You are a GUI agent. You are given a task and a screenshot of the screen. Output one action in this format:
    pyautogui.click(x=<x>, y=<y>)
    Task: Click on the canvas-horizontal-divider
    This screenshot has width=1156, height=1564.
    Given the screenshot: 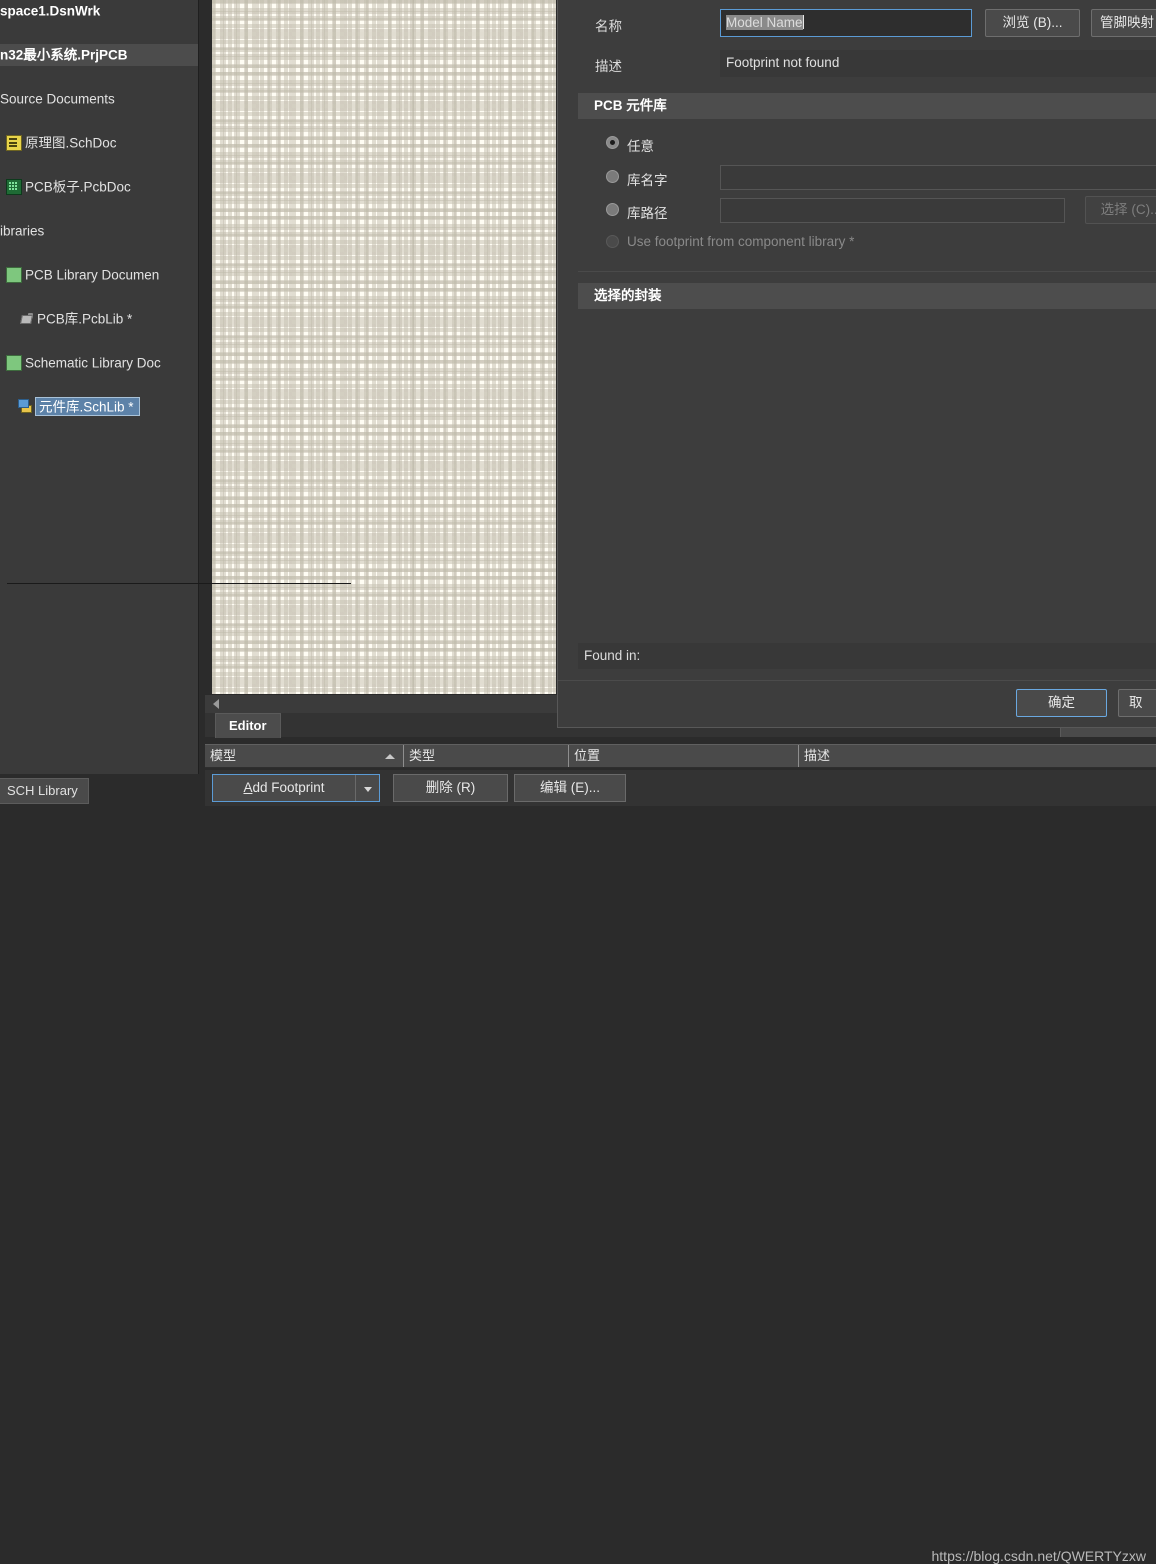 What is the action you would take?
    pyautogui.click(x=179, y=583)
    